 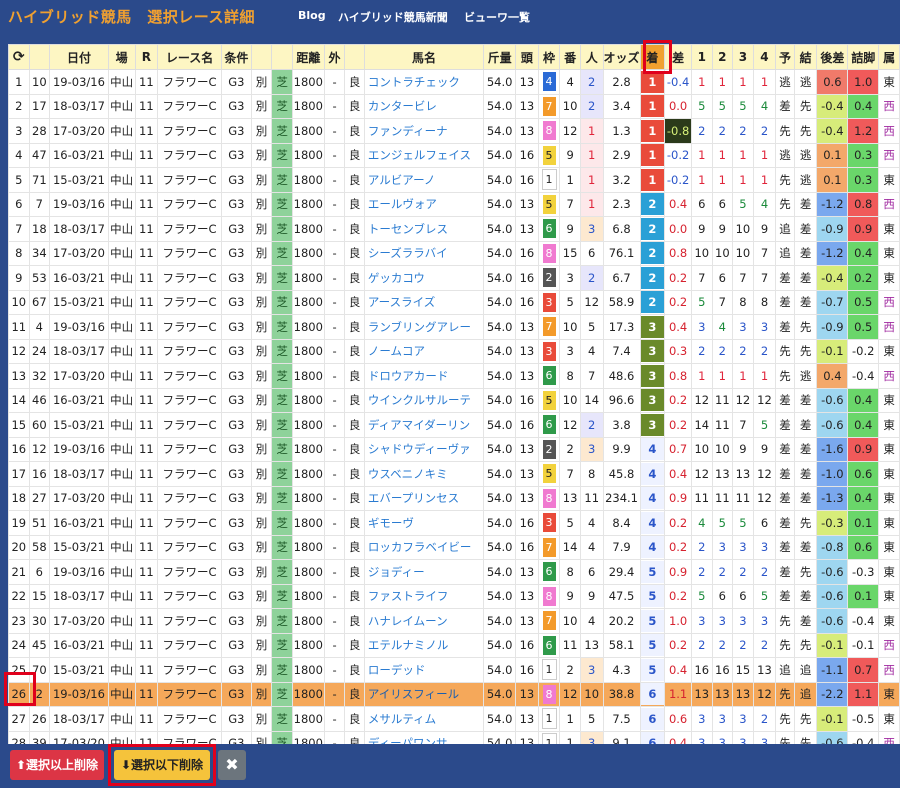 I want to click on col-header-margin: 差, so click(x=678, y=57).